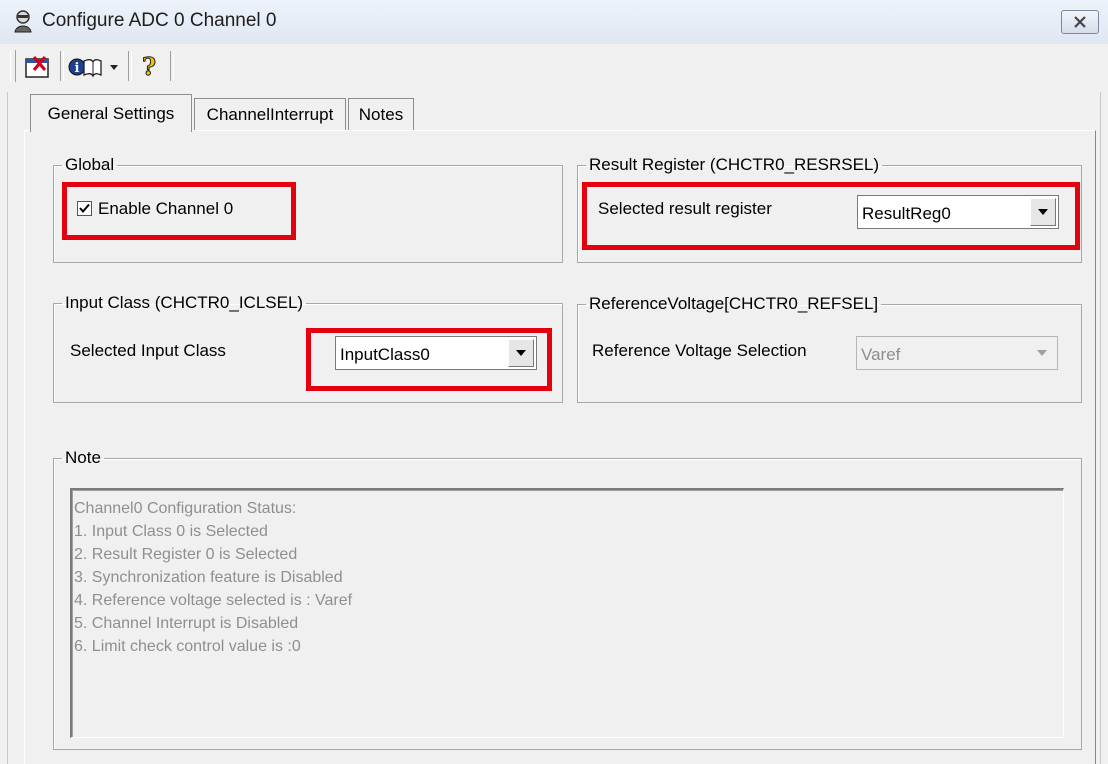 The height and width of the screenshot is (764, 1108). Describe the element at coordinates (171, 531) in the screenshot. I see `note-line: 1. Input Class 0 is Selected` at that location.